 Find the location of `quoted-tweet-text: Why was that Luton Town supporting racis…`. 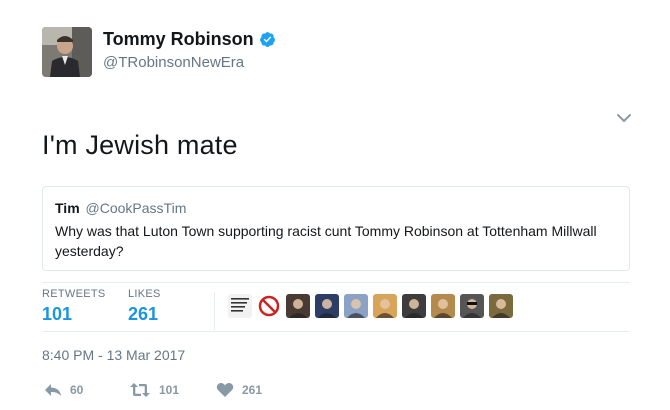

quoted-tweet-text: Why was that Luton Town supporting racis… is located at coordinates (326, 241).